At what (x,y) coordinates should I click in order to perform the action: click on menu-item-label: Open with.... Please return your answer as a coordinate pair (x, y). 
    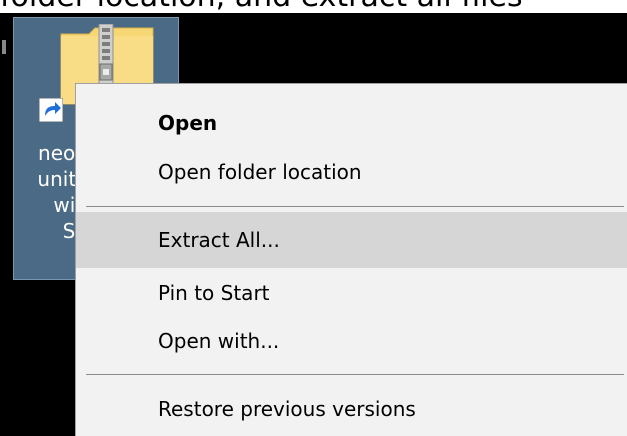
    Looking at the image, I should click on (219, 341).